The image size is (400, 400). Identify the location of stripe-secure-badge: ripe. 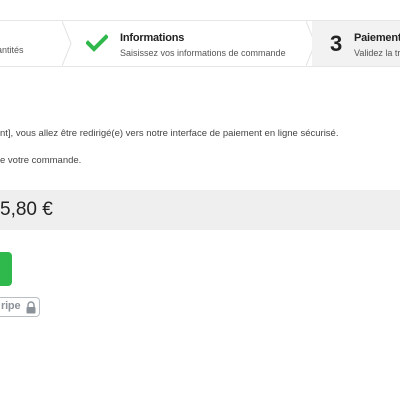
(20, 307).